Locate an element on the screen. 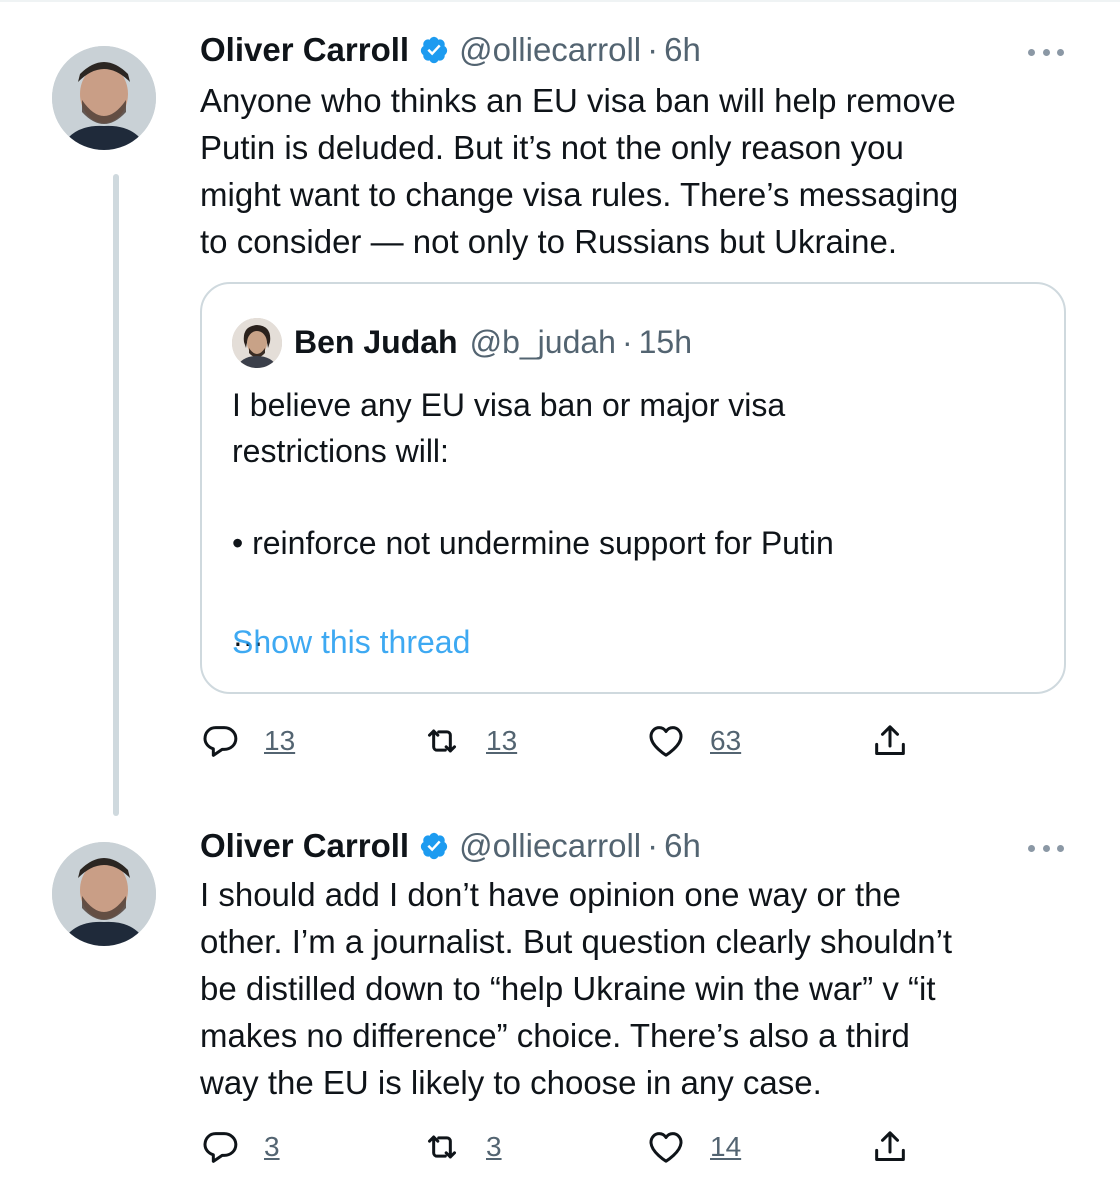 The height and width of the screenshot is (1200, 1120). retweet-count: 13 is located at coordinates (501, 741).